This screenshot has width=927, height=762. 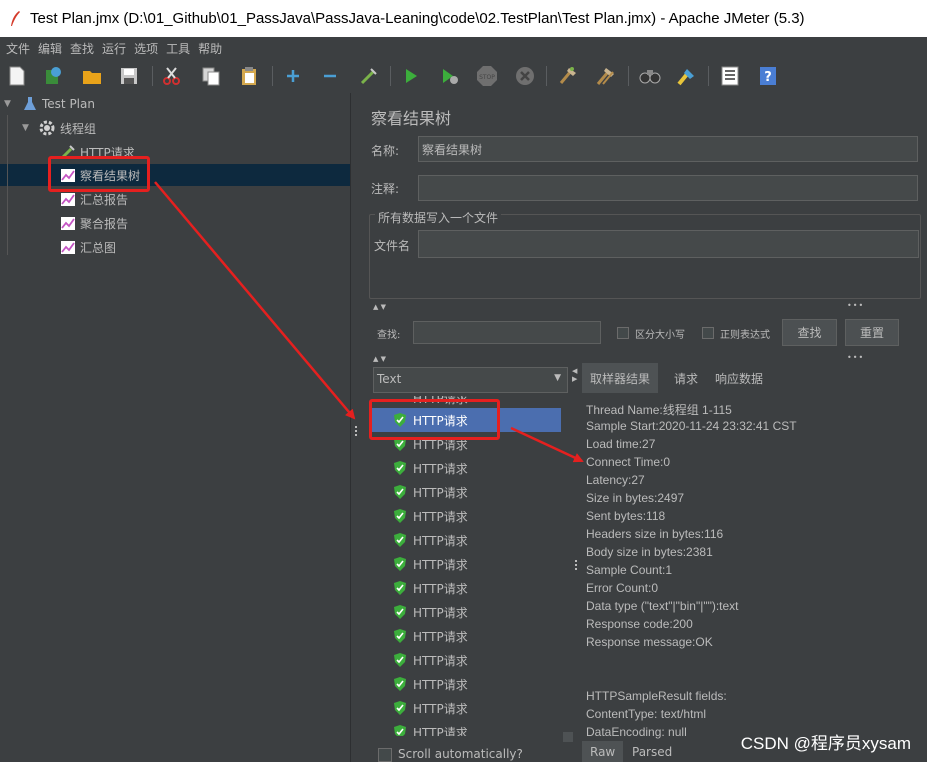 What do you see at coordinates (730, 76) in the screenshot?
I see `function-helper-icon` at bounding box center [730, 76].